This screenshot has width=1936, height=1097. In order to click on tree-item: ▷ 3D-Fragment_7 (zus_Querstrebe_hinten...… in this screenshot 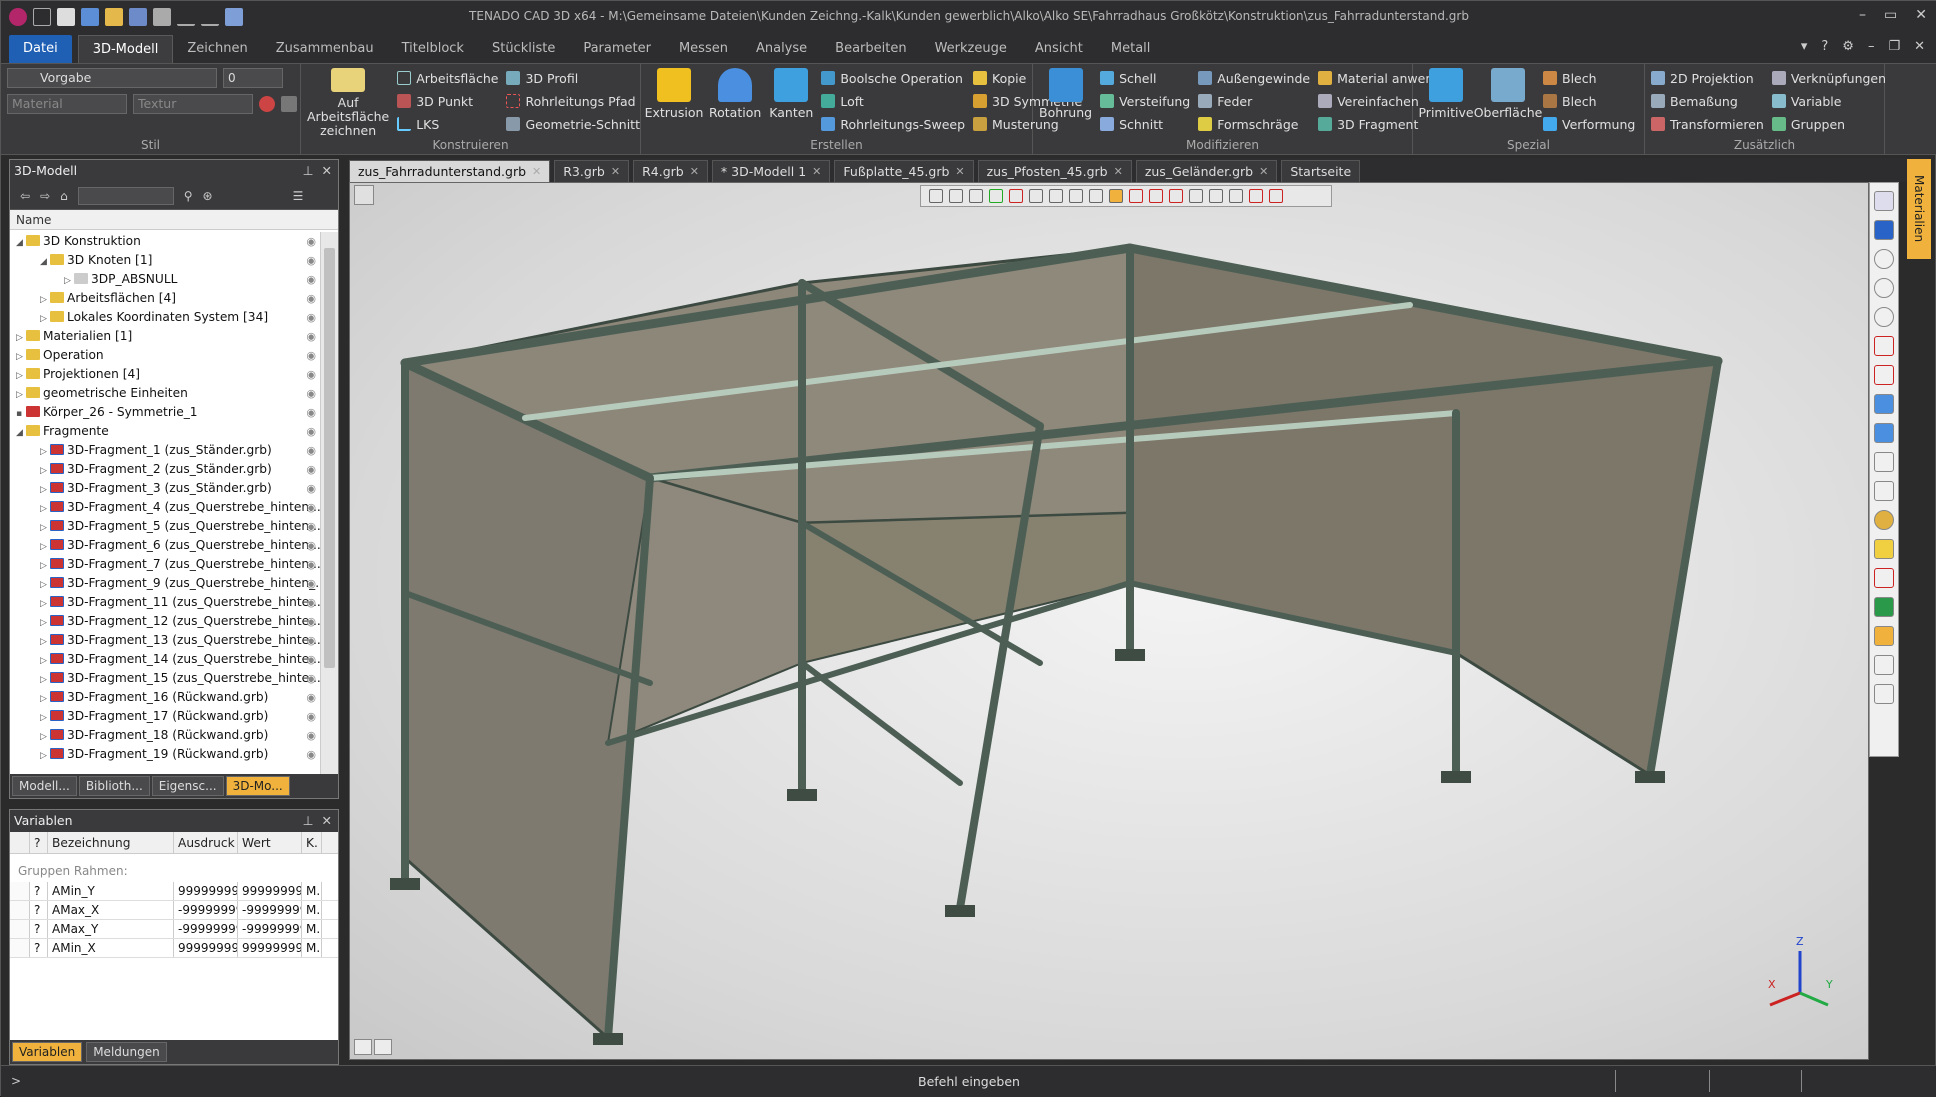, I will do `click(165, 564)`.